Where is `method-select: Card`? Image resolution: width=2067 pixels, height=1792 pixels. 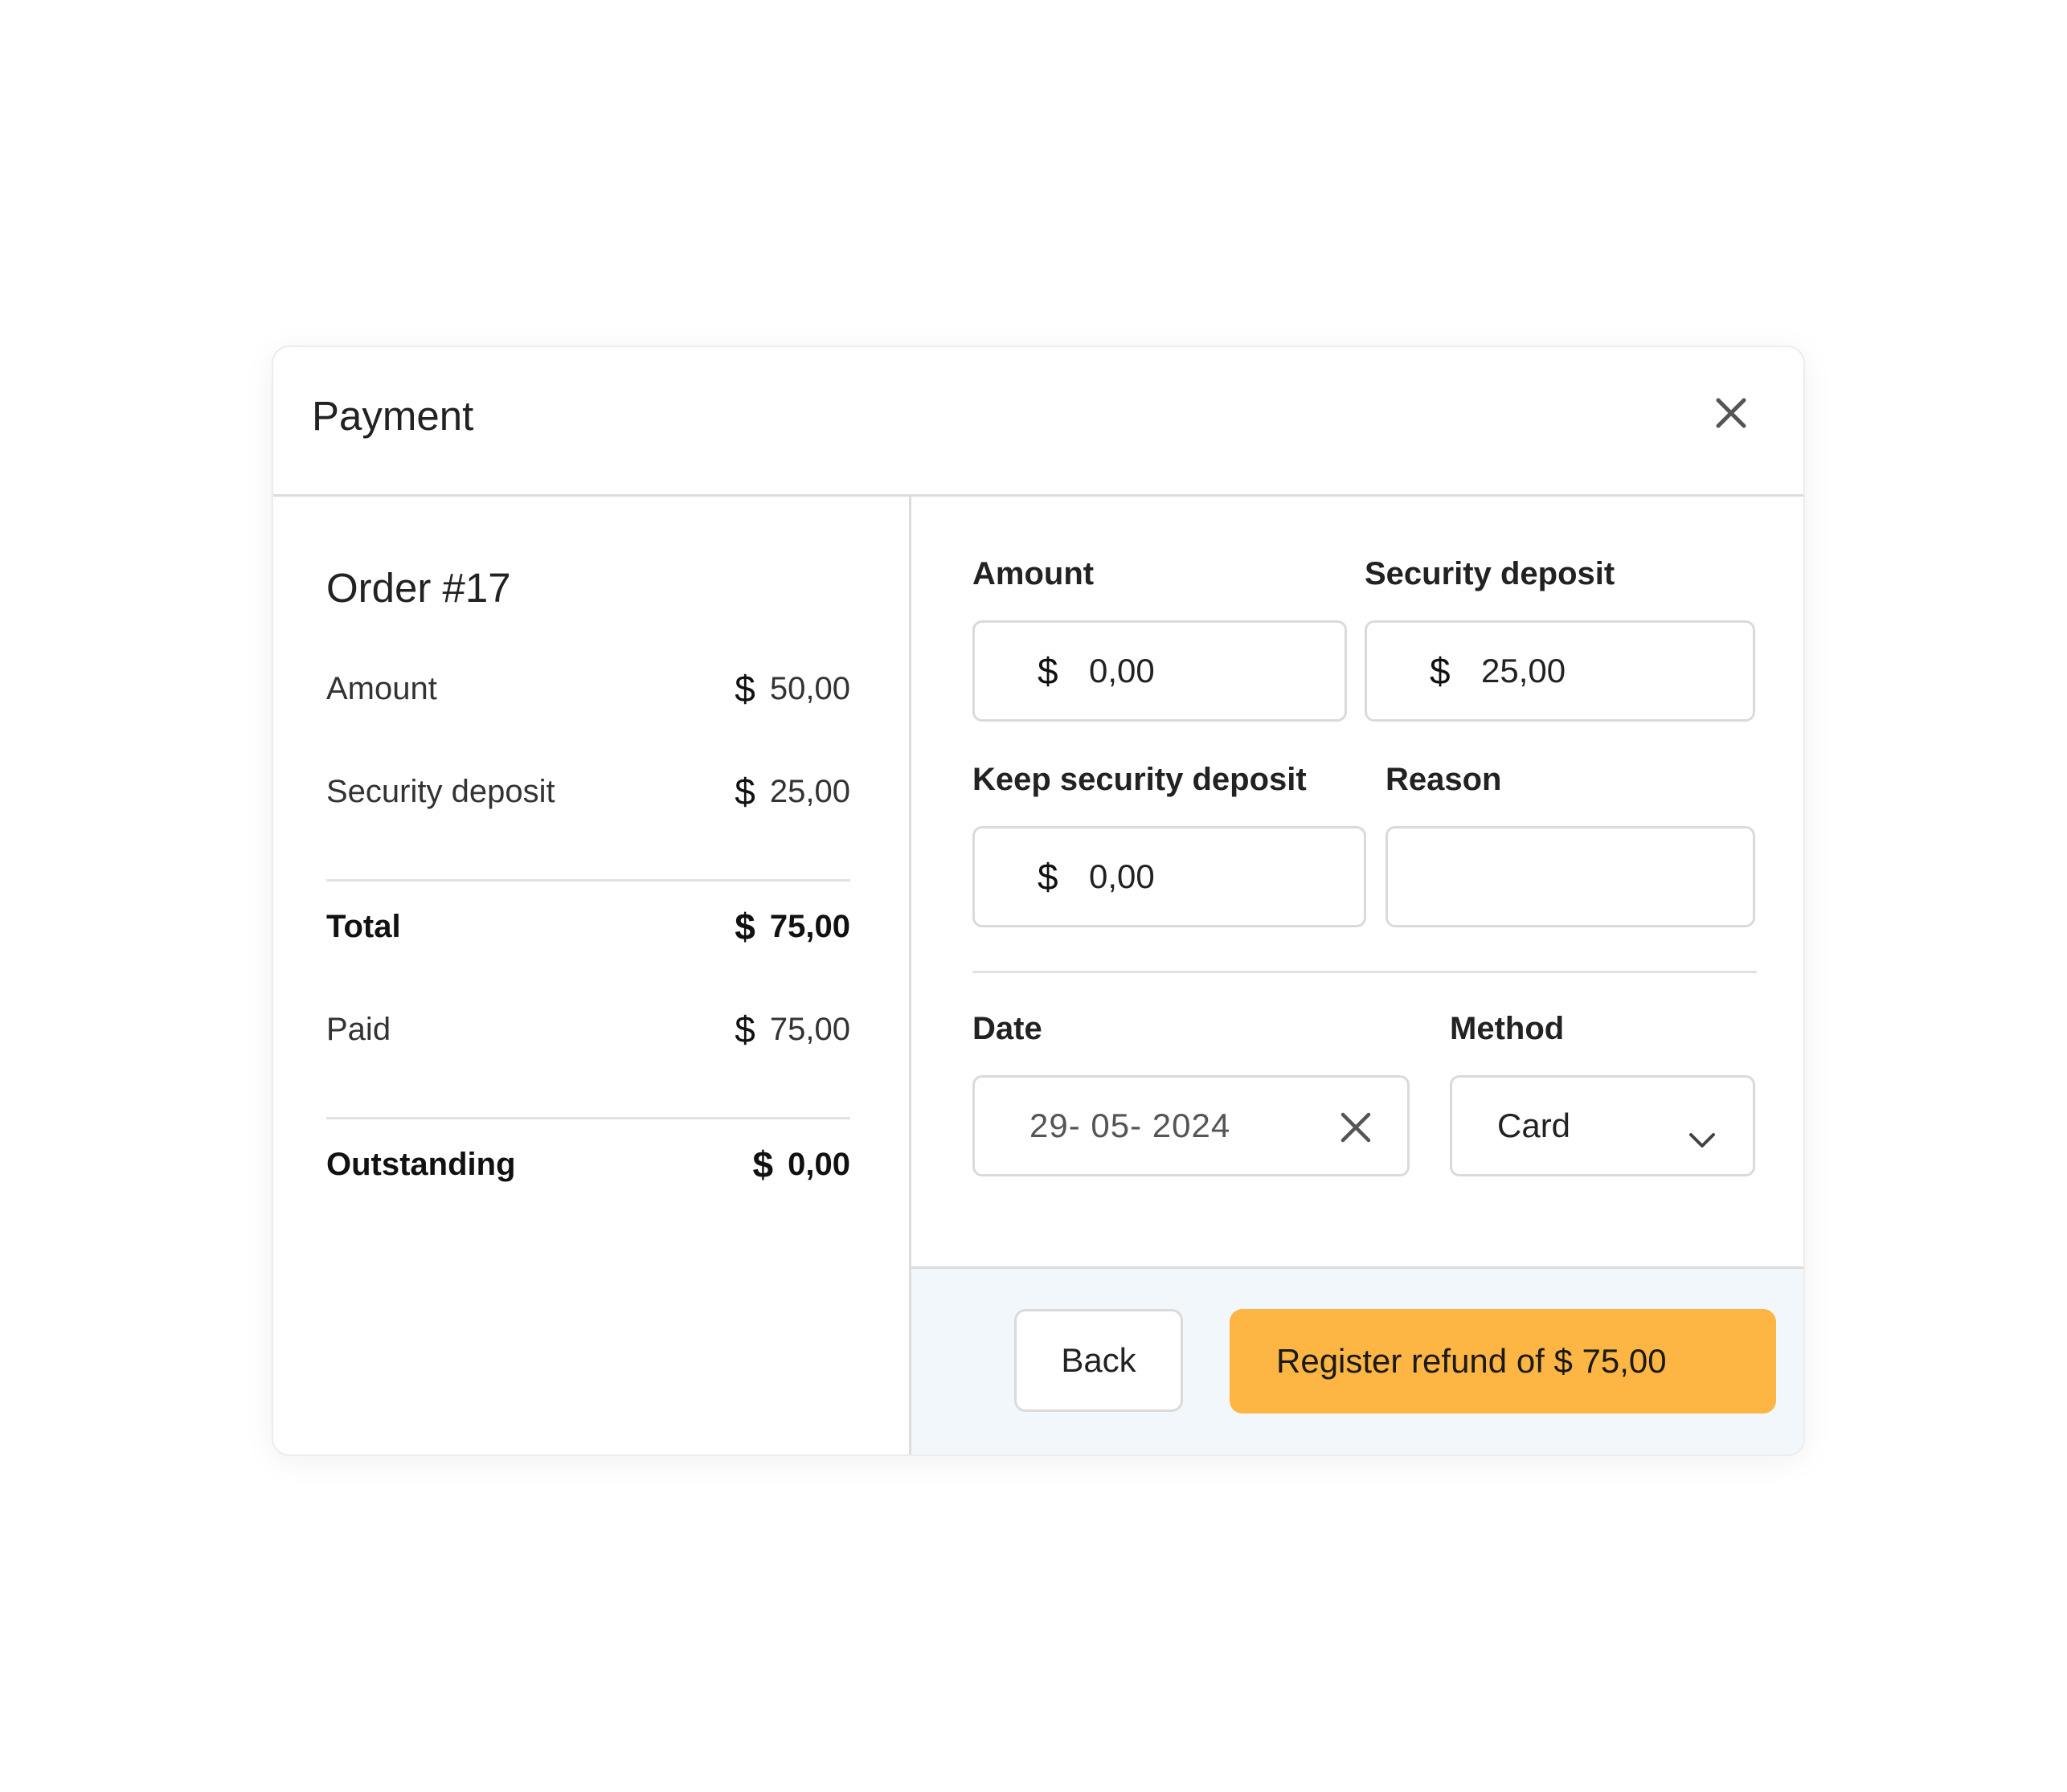 method-select: Card is located at coordinates (1602, 1125).